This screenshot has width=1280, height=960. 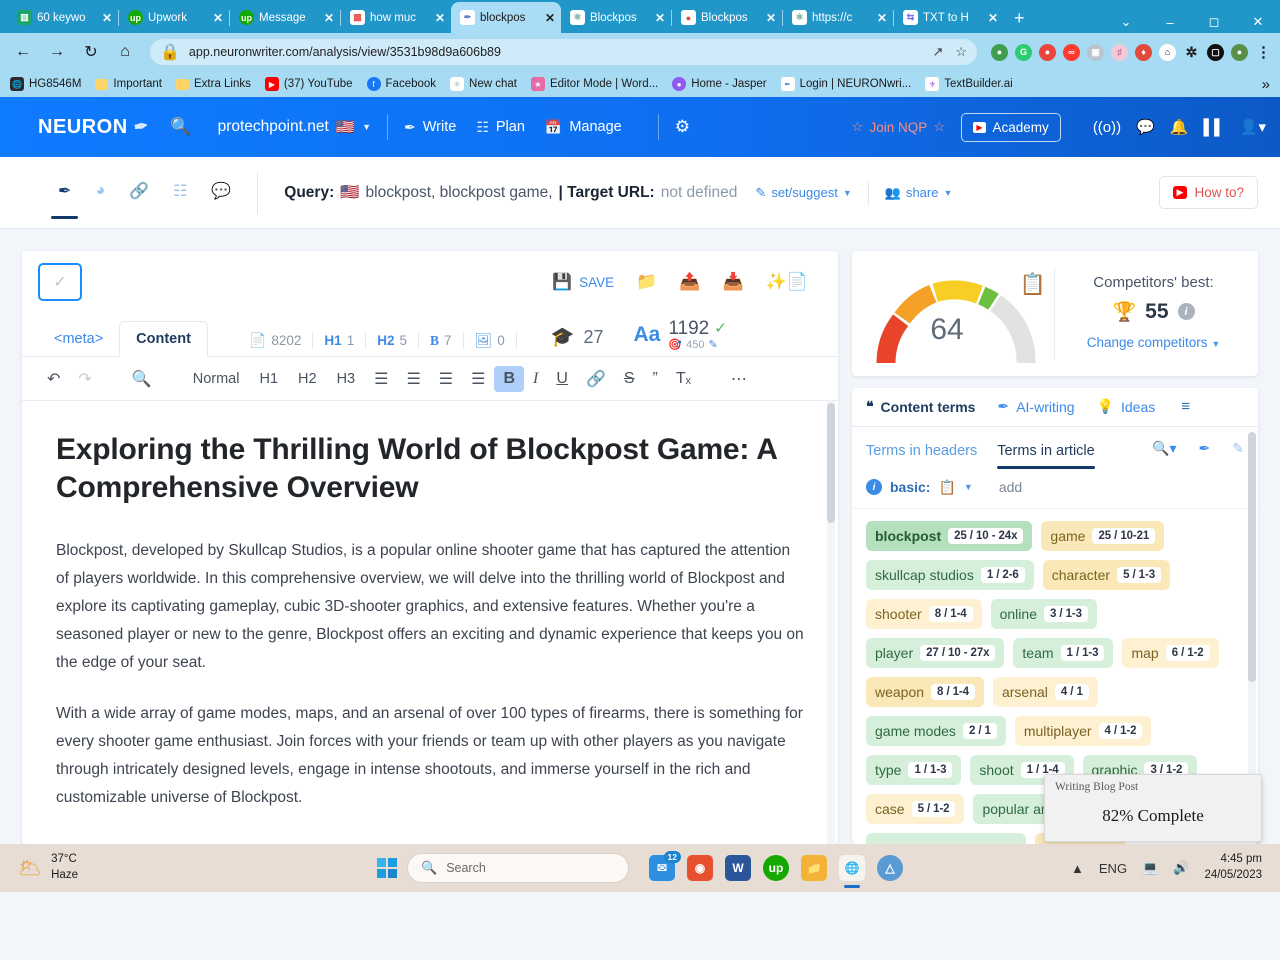 I want to click on redo-icon: ↷, so click(x=84, y=379).